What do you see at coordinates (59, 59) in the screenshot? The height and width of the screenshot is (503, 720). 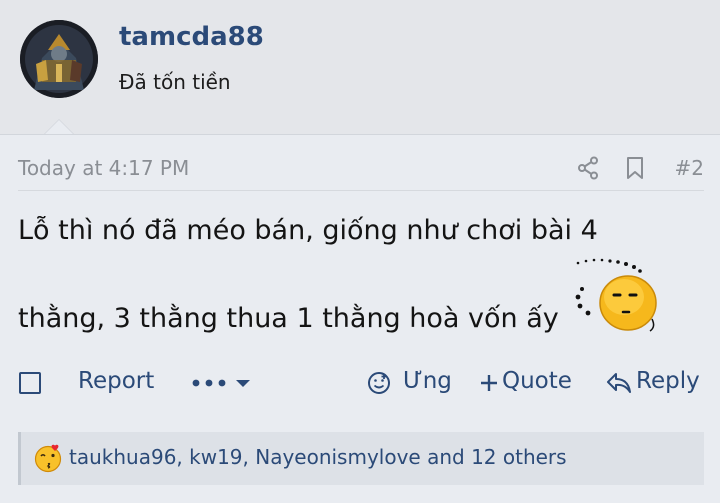 I see `avatar` at bounding box center [59, 59].